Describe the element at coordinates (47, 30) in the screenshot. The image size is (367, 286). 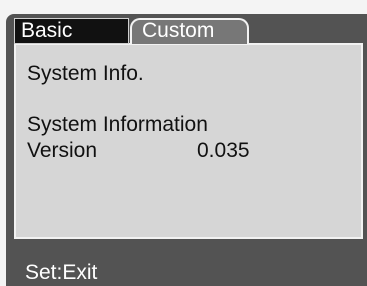
I see `tab-basic-label: Basic` at that location.